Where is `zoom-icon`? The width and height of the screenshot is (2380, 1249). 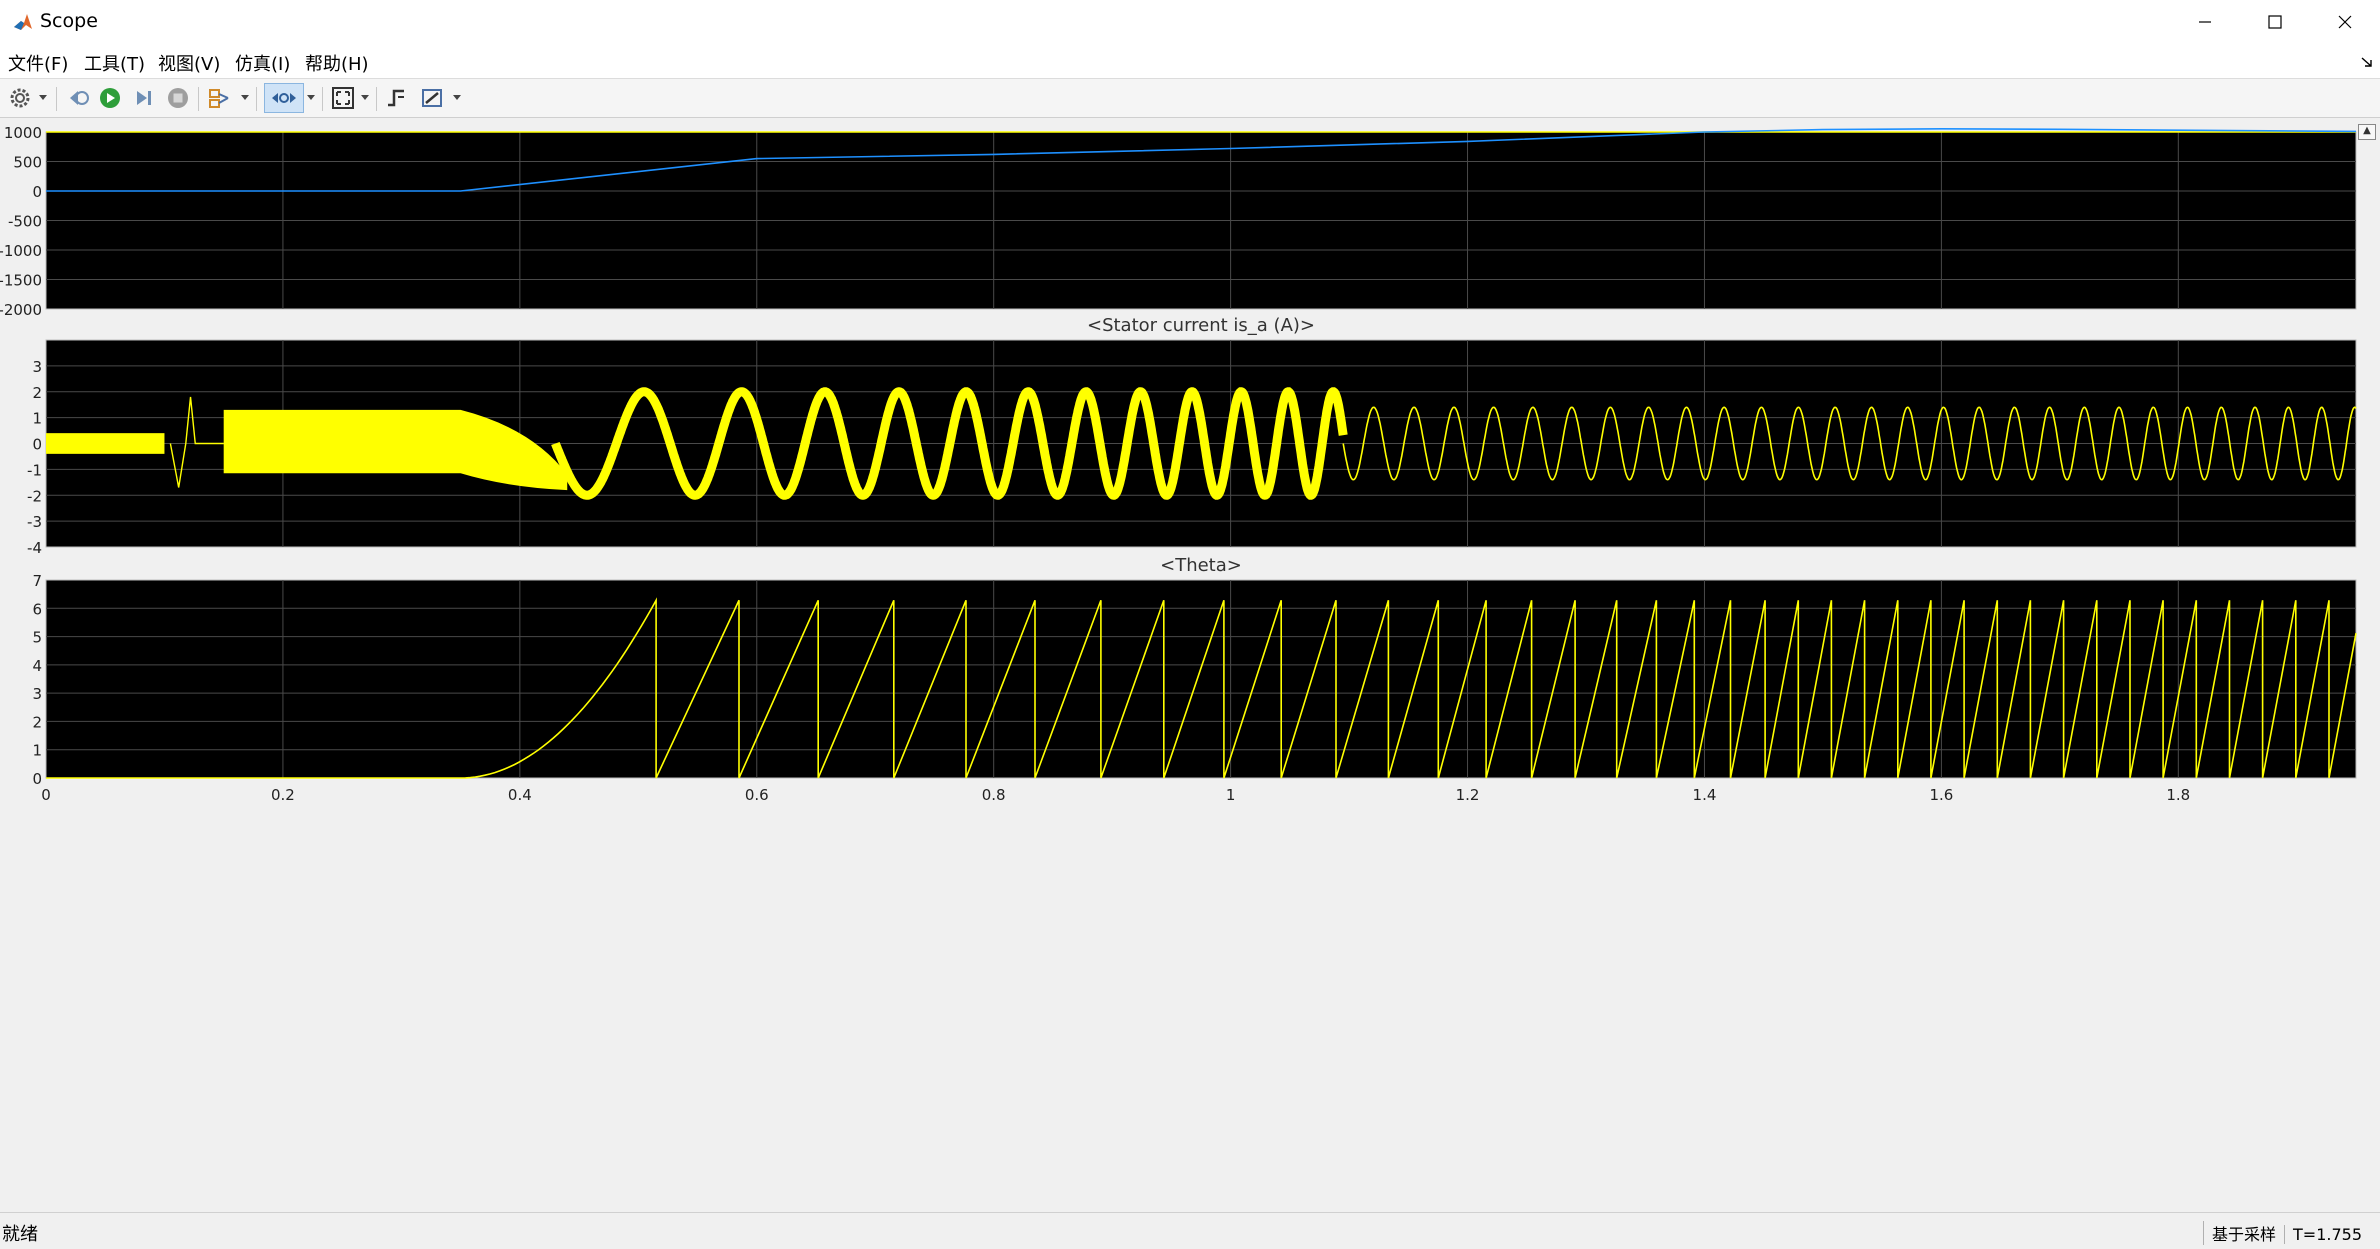 zoom-icon is located at coordinates (284, 98).